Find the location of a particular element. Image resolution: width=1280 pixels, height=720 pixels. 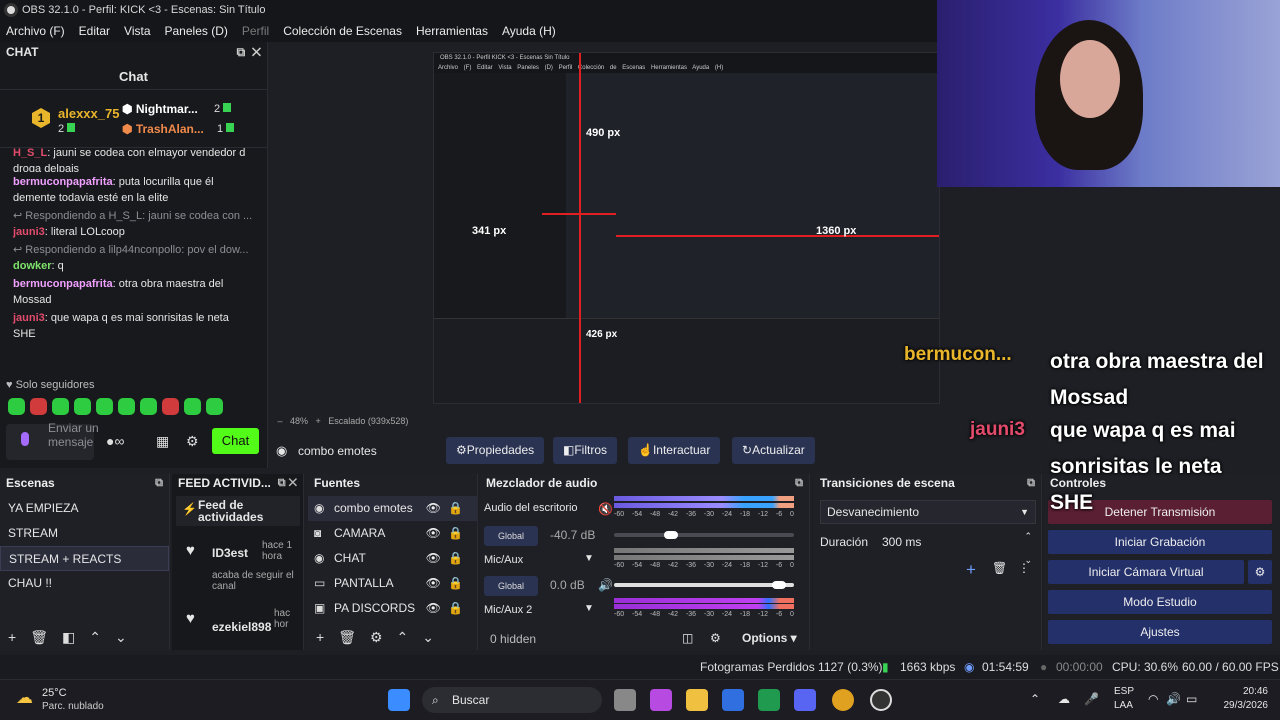

excel-icon is located at coordinates (769, 700).